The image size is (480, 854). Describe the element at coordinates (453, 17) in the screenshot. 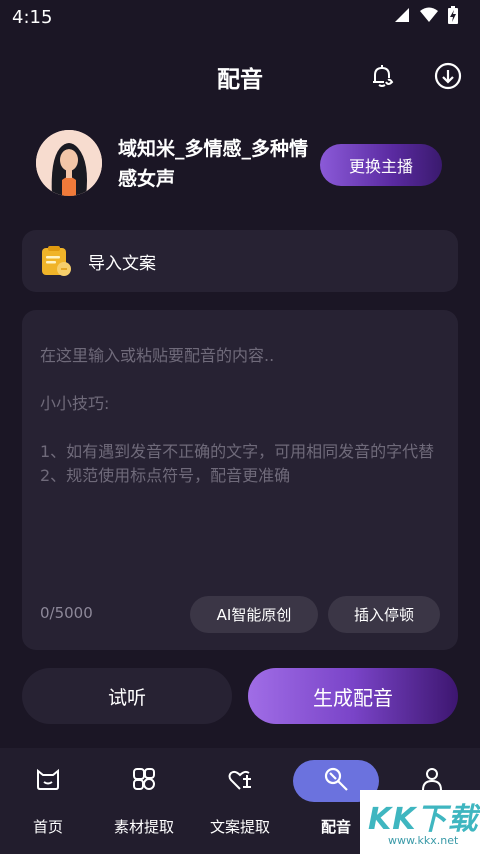

I see `battery-icon` at that location.